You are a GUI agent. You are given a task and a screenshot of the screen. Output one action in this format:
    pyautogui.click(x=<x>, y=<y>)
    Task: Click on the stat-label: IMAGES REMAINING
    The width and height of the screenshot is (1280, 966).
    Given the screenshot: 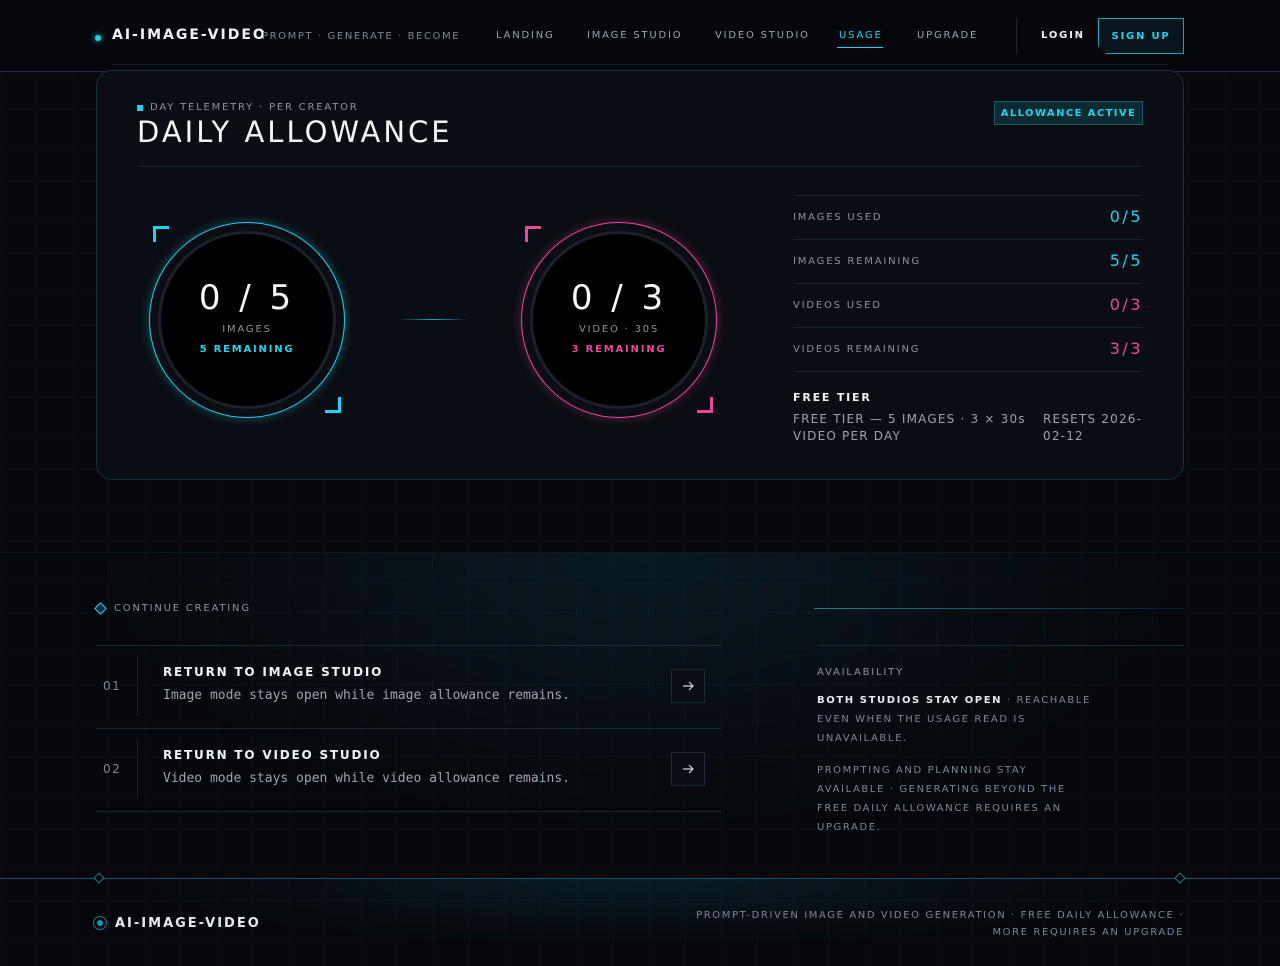 What is the action you would take?
    pyautogui.click(x=857, y=261)
    